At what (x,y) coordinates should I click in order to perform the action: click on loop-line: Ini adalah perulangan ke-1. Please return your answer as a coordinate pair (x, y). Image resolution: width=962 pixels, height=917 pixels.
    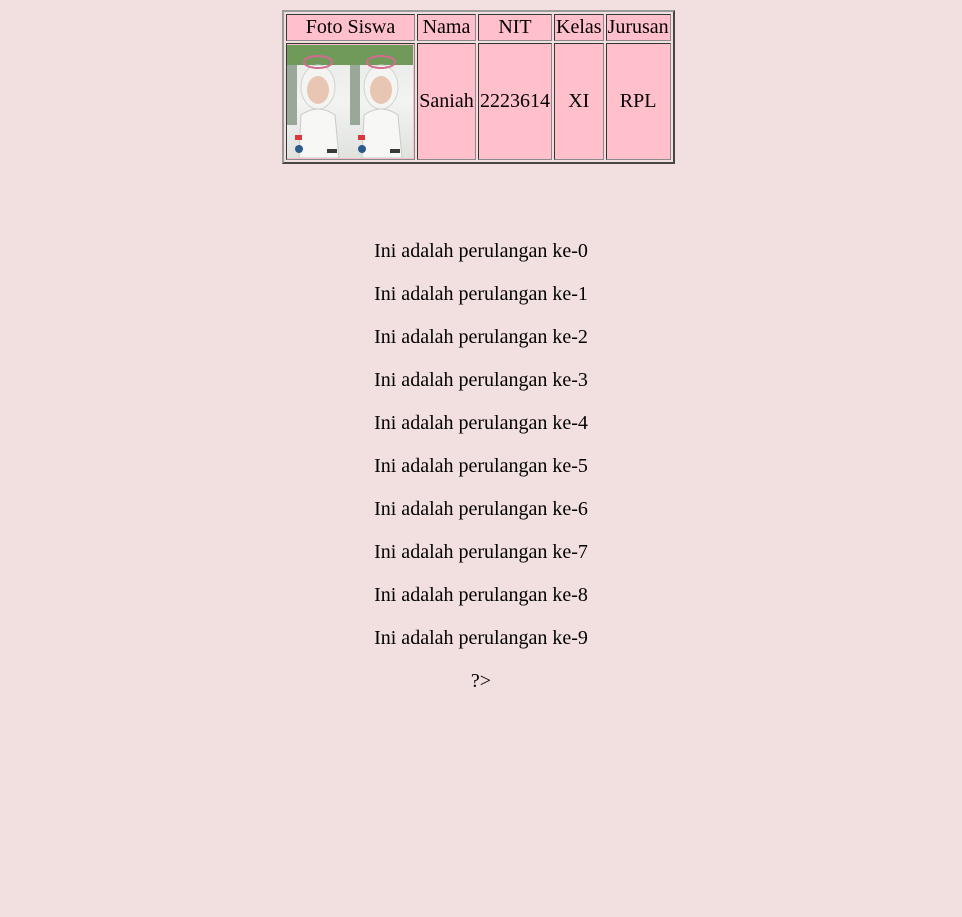
    Looking at the image, I should click on (481, 294).